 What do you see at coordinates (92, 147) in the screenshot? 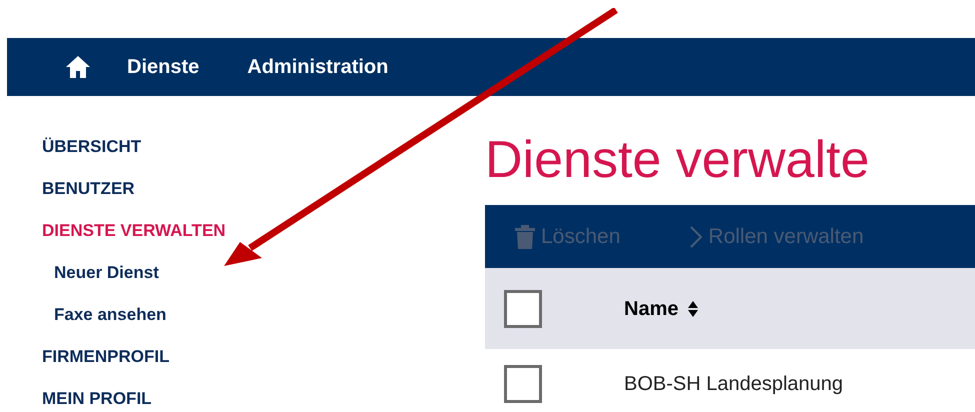
I see `sidebar-item: ÜBERSICHT` at bounding box center [92, 147].